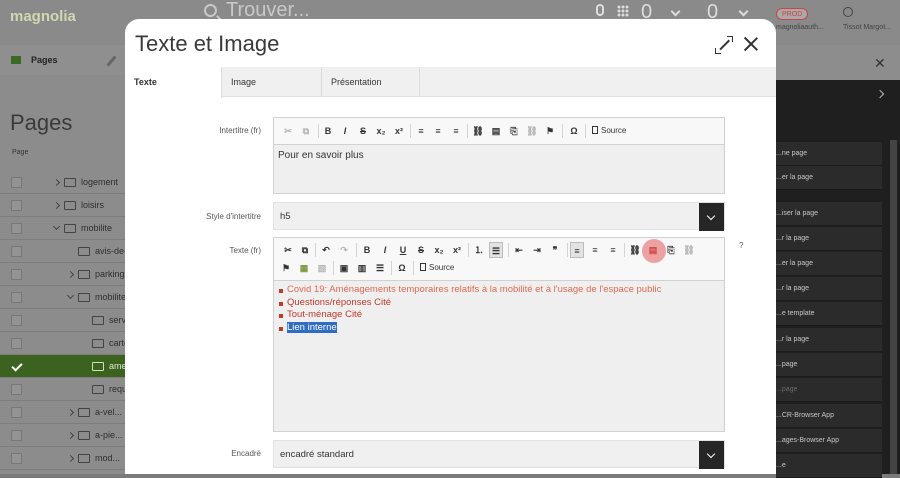 The width and height of the screenshot is (900, 478). I want to click on list-item-text: Tout-ménage Cité, so click(324, 314).